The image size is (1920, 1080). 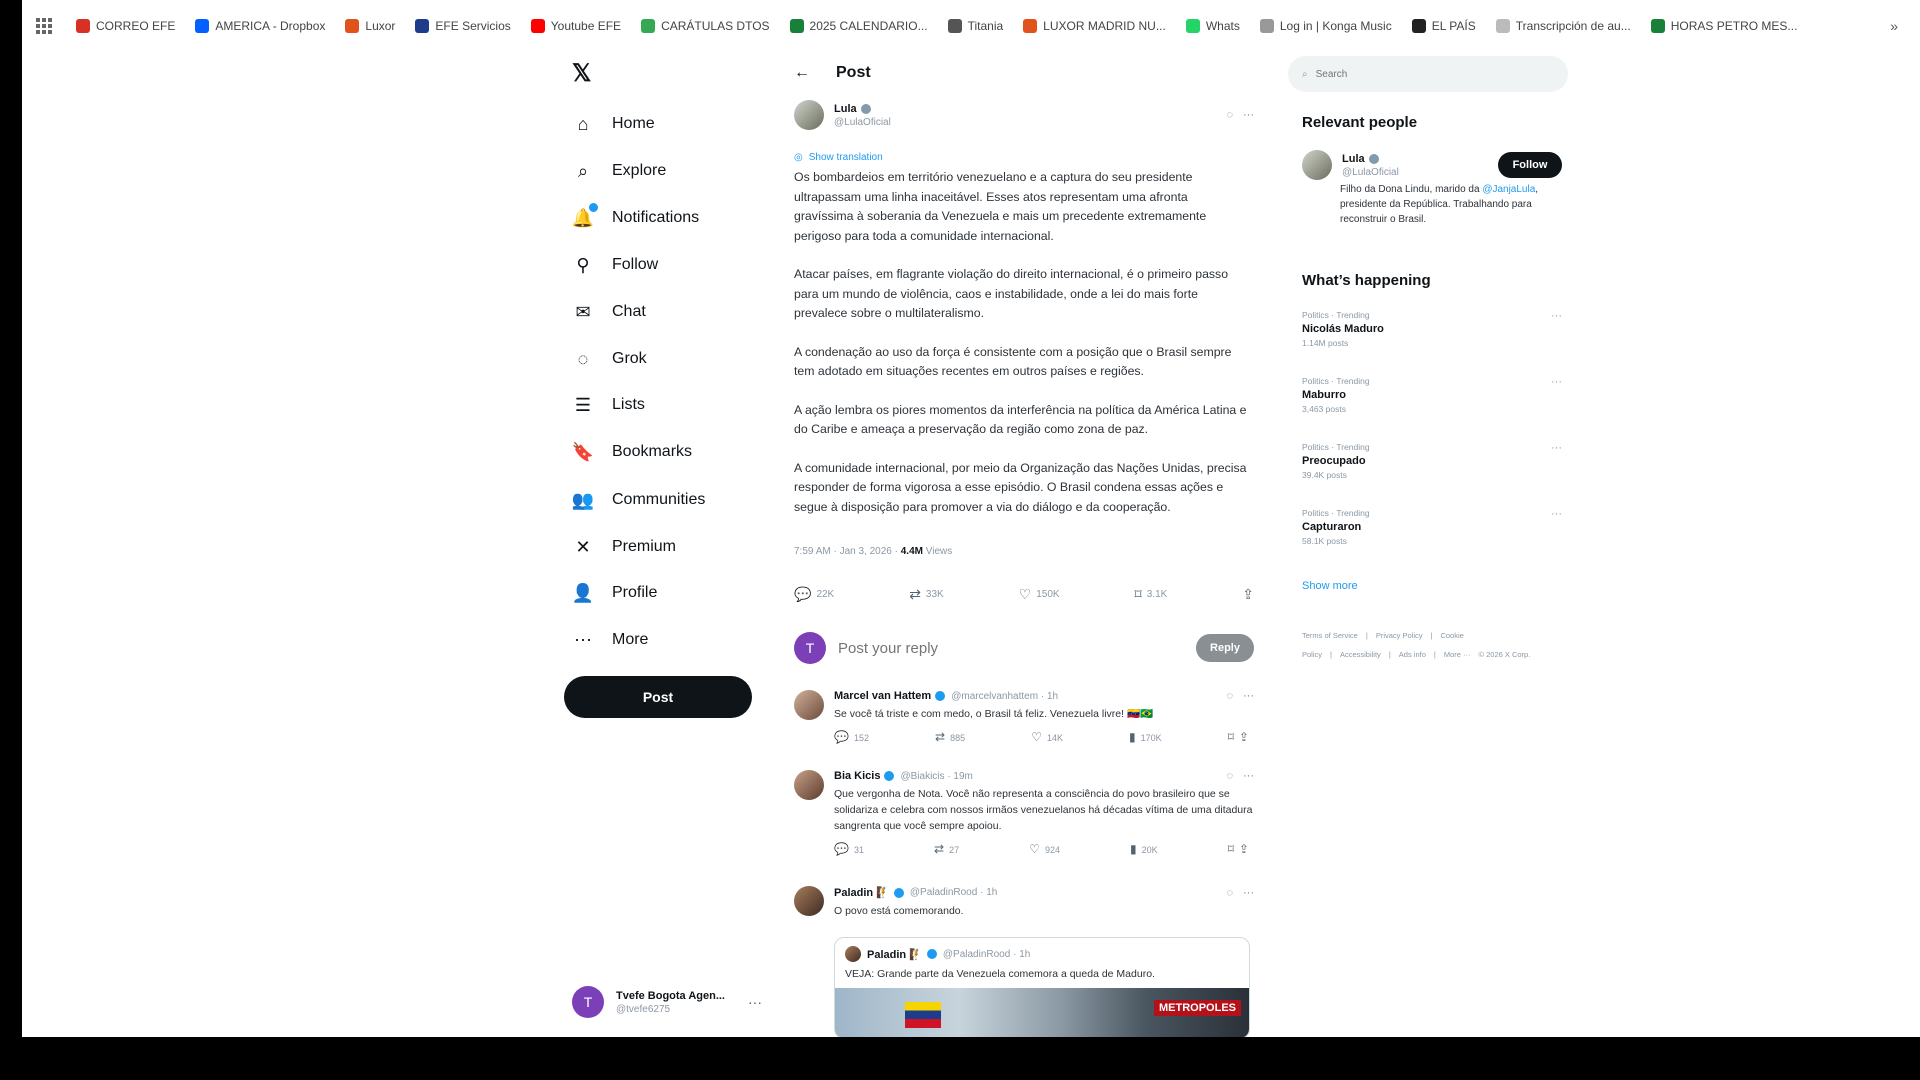 I want to click on bookmark-item: Titania, so click(x=975, y=26).